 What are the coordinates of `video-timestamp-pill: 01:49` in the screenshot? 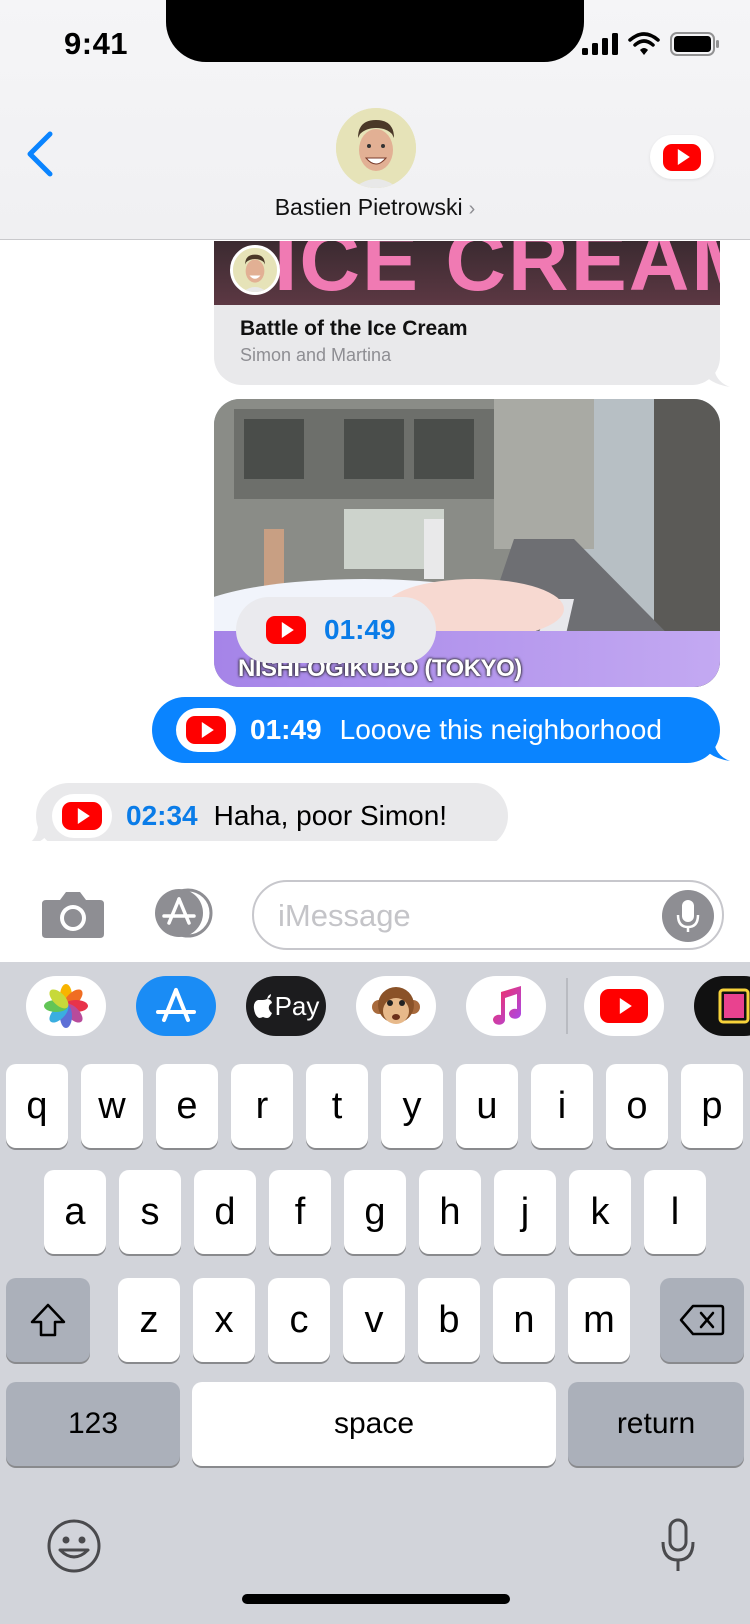 It's located at (336, 630).